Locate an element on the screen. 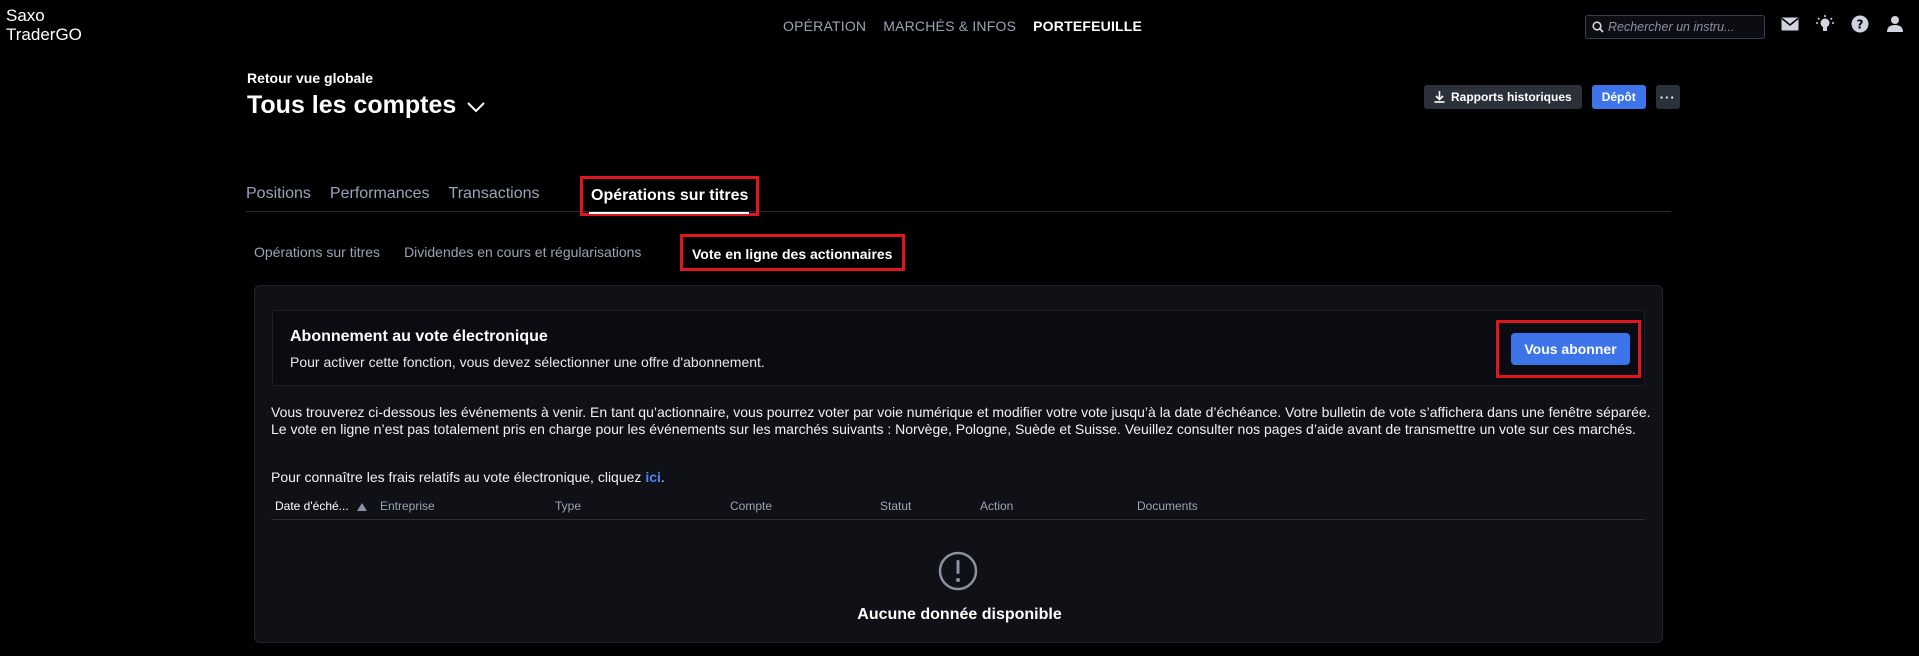  help-icon: ? is located at coordinates (1859, 23).